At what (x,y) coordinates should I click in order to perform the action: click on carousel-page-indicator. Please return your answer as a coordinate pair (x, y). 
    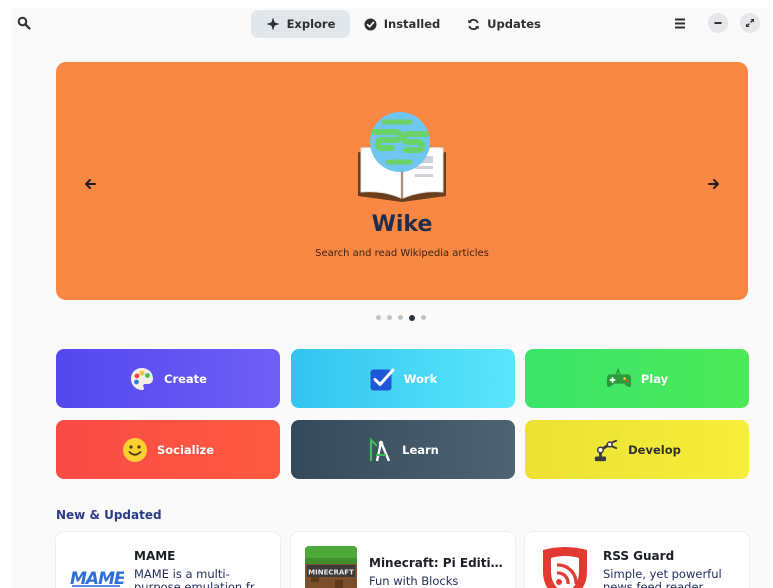
    Looking at the image, I should click on (401, 317).